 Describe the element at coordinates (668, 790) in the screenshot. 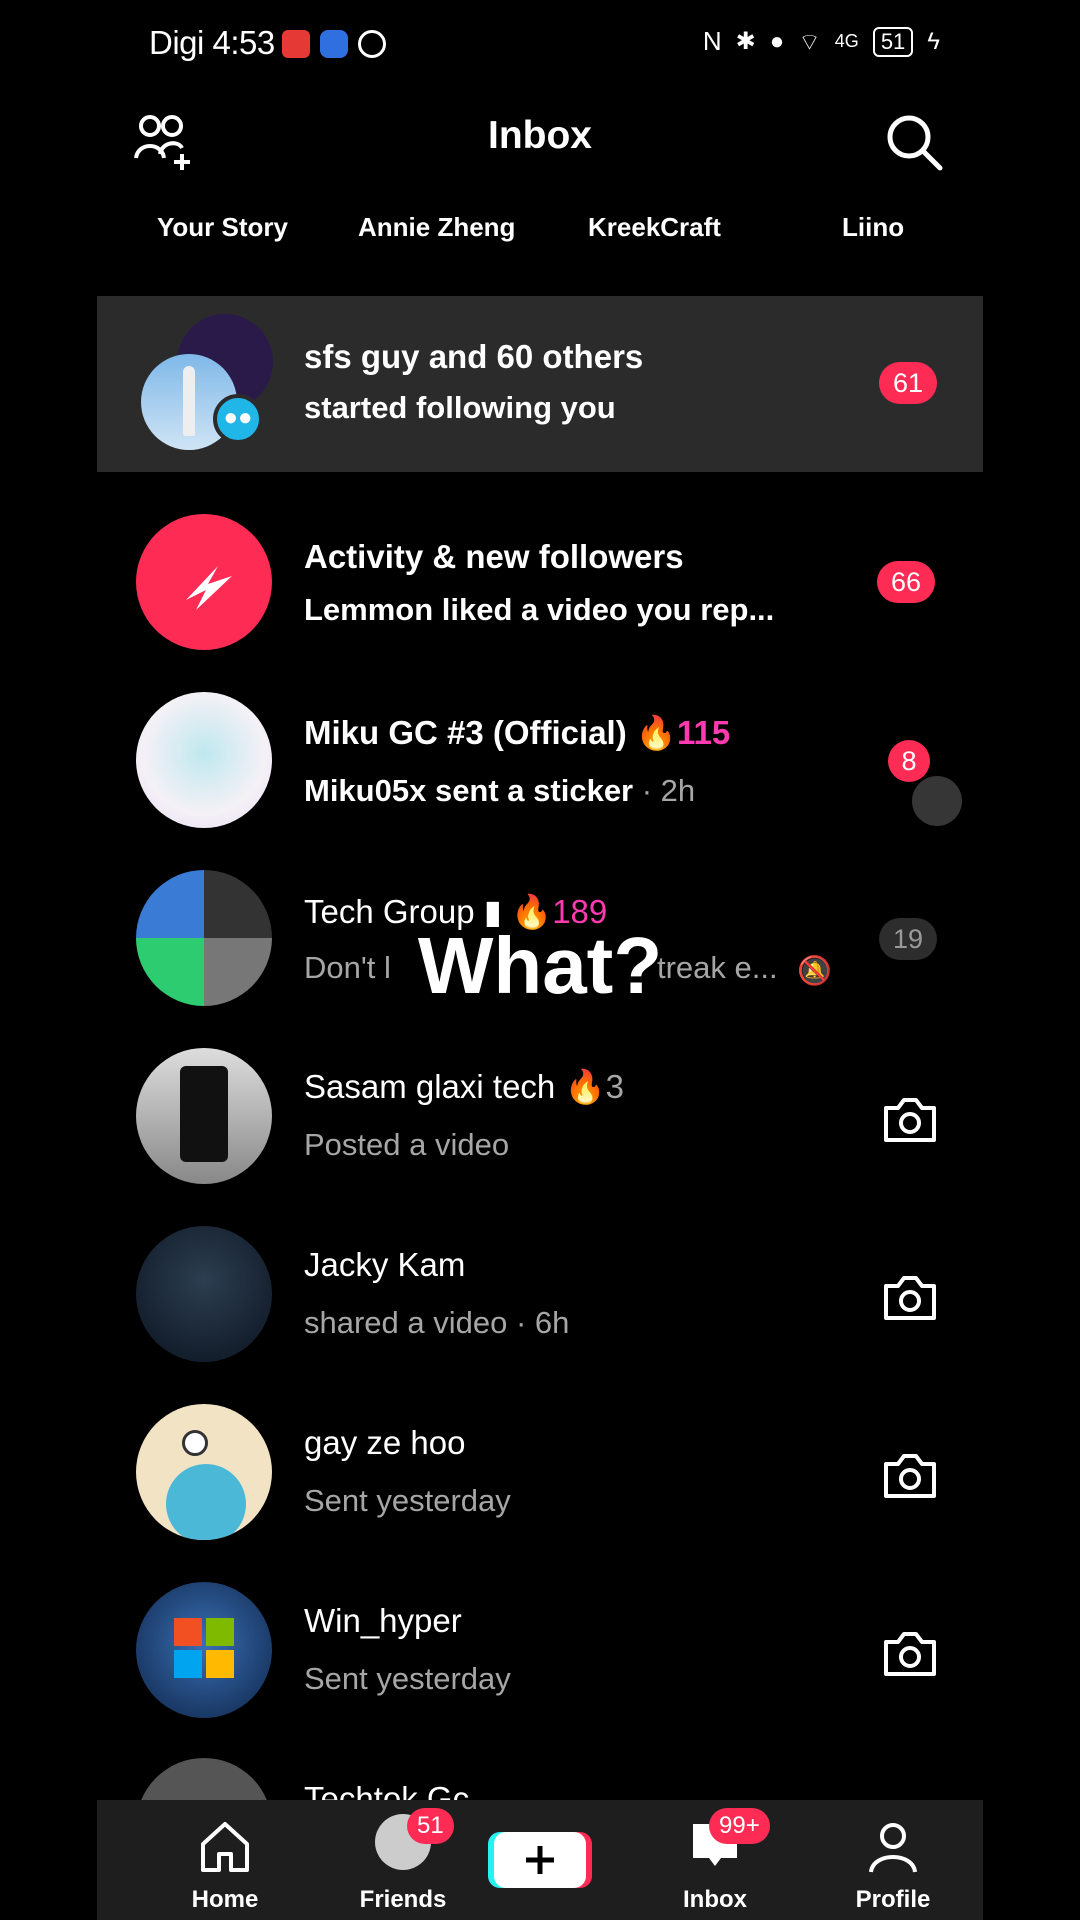

I see `row-time: · 2h` at that location.